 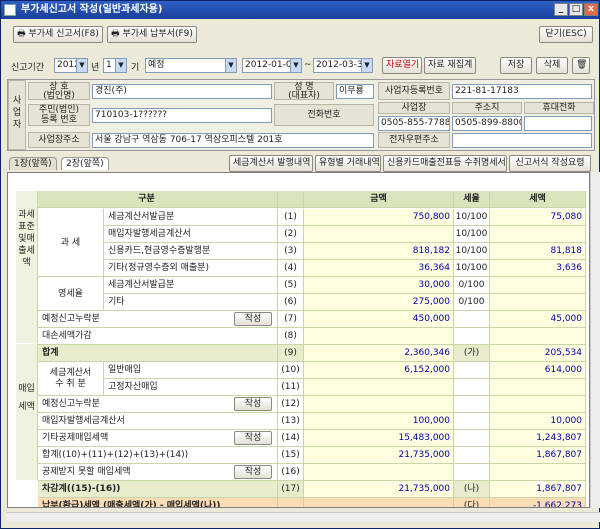 What do you see at coordinates (516, 65) in the screenshot?
I see `save-button: 저장` at bounding box center [516, 65].